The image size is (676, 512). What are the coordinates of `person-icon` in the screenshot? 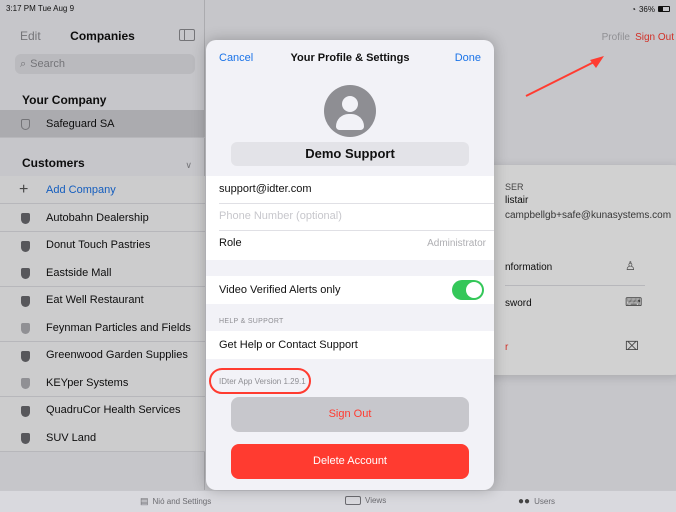 It's located at (350, 104).